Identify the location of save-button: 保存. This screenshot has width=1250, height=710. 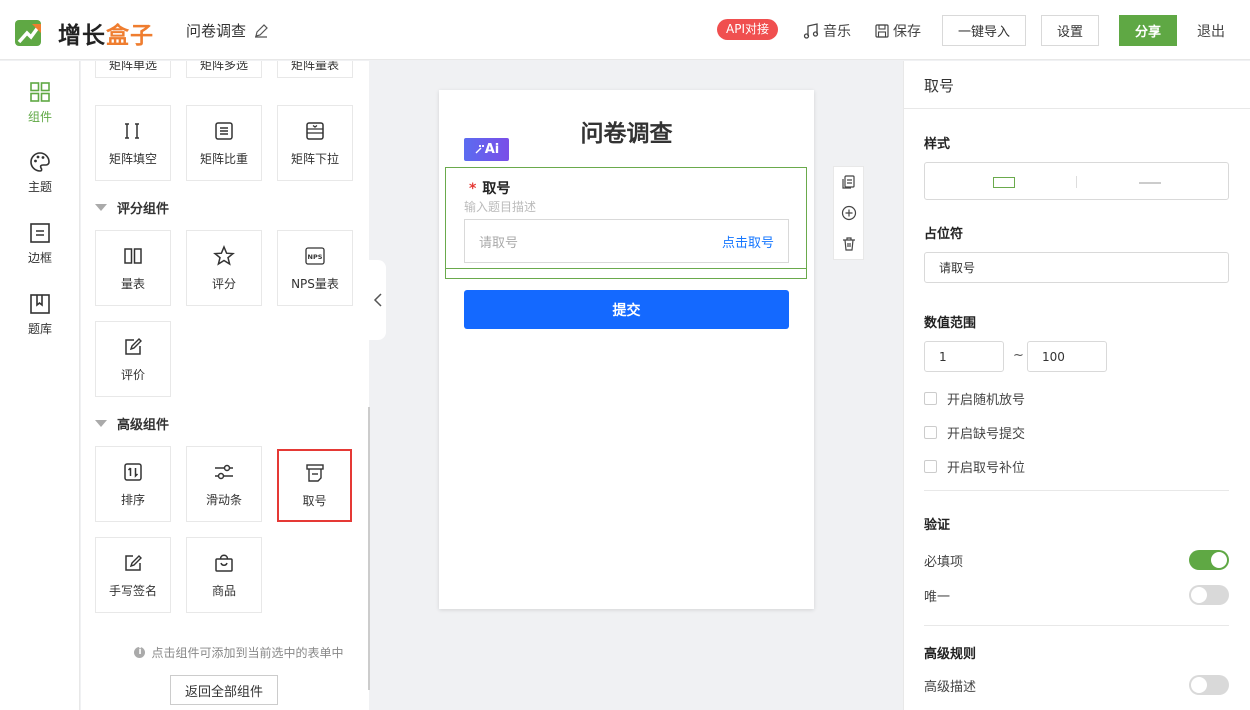
(898, 31).